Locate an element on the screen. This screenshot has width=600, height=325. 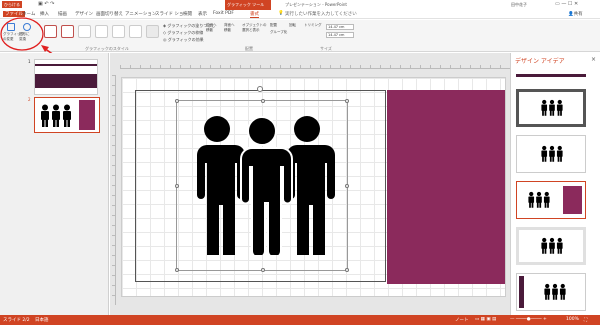
rotate-button: 回転 is located at coordinates (292, 25).